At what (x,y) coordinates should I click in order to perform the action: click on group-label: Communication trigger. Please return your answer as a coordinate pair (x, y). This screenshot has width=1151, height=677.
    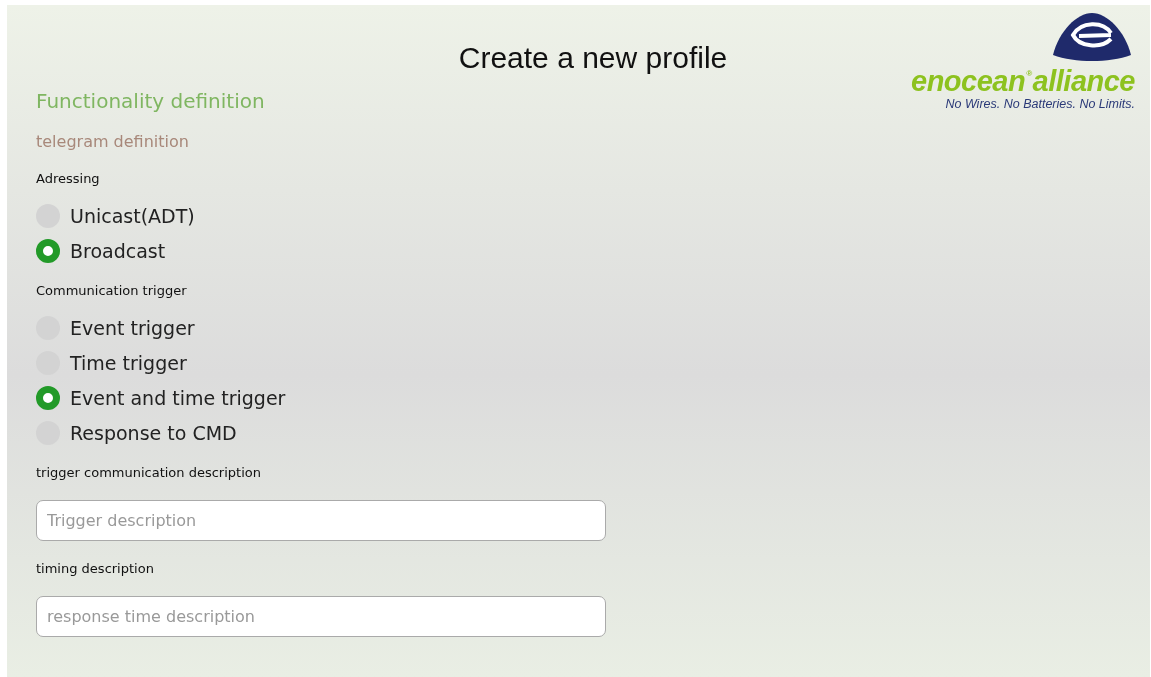
    Looking at the image, I should click on (112, 290).